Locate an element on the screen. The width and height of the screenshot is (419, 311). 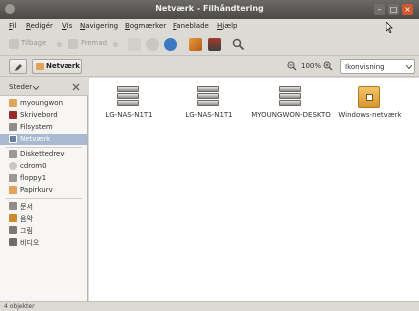
sidebar-item-diskettedrev: Diskettedrev is located at coordinates (43, 154).